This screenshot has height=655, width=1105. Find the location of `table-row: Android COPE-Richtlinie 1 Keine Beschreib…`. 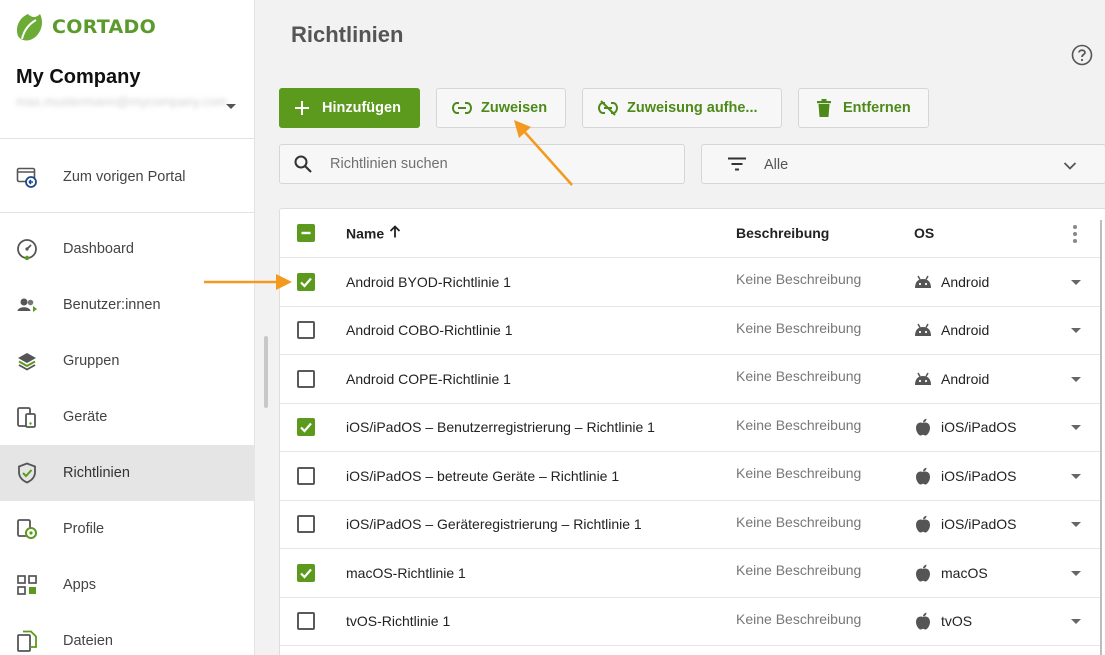

table-row: Android COPE-Richtlinie 1 Keine Beschreib… is located at coordinates (691, 379).